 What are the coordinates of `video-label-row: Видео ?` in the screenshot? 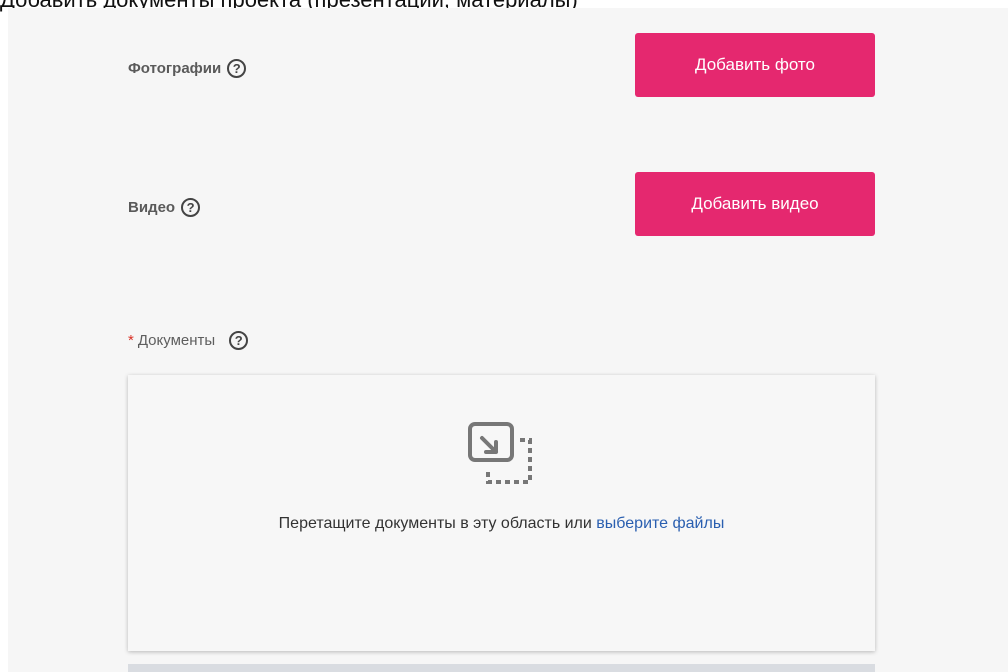 It's located at (164, 207).